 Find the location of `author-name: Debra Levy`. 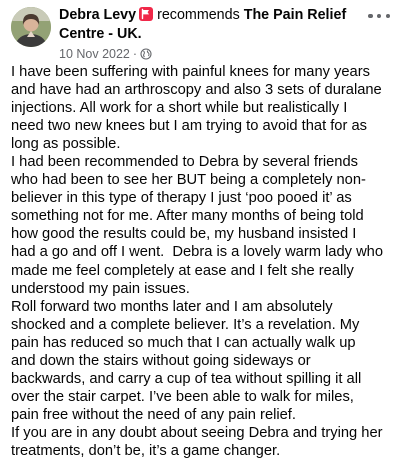

author-name: Debra Levy is located at coordinates (97, 15).